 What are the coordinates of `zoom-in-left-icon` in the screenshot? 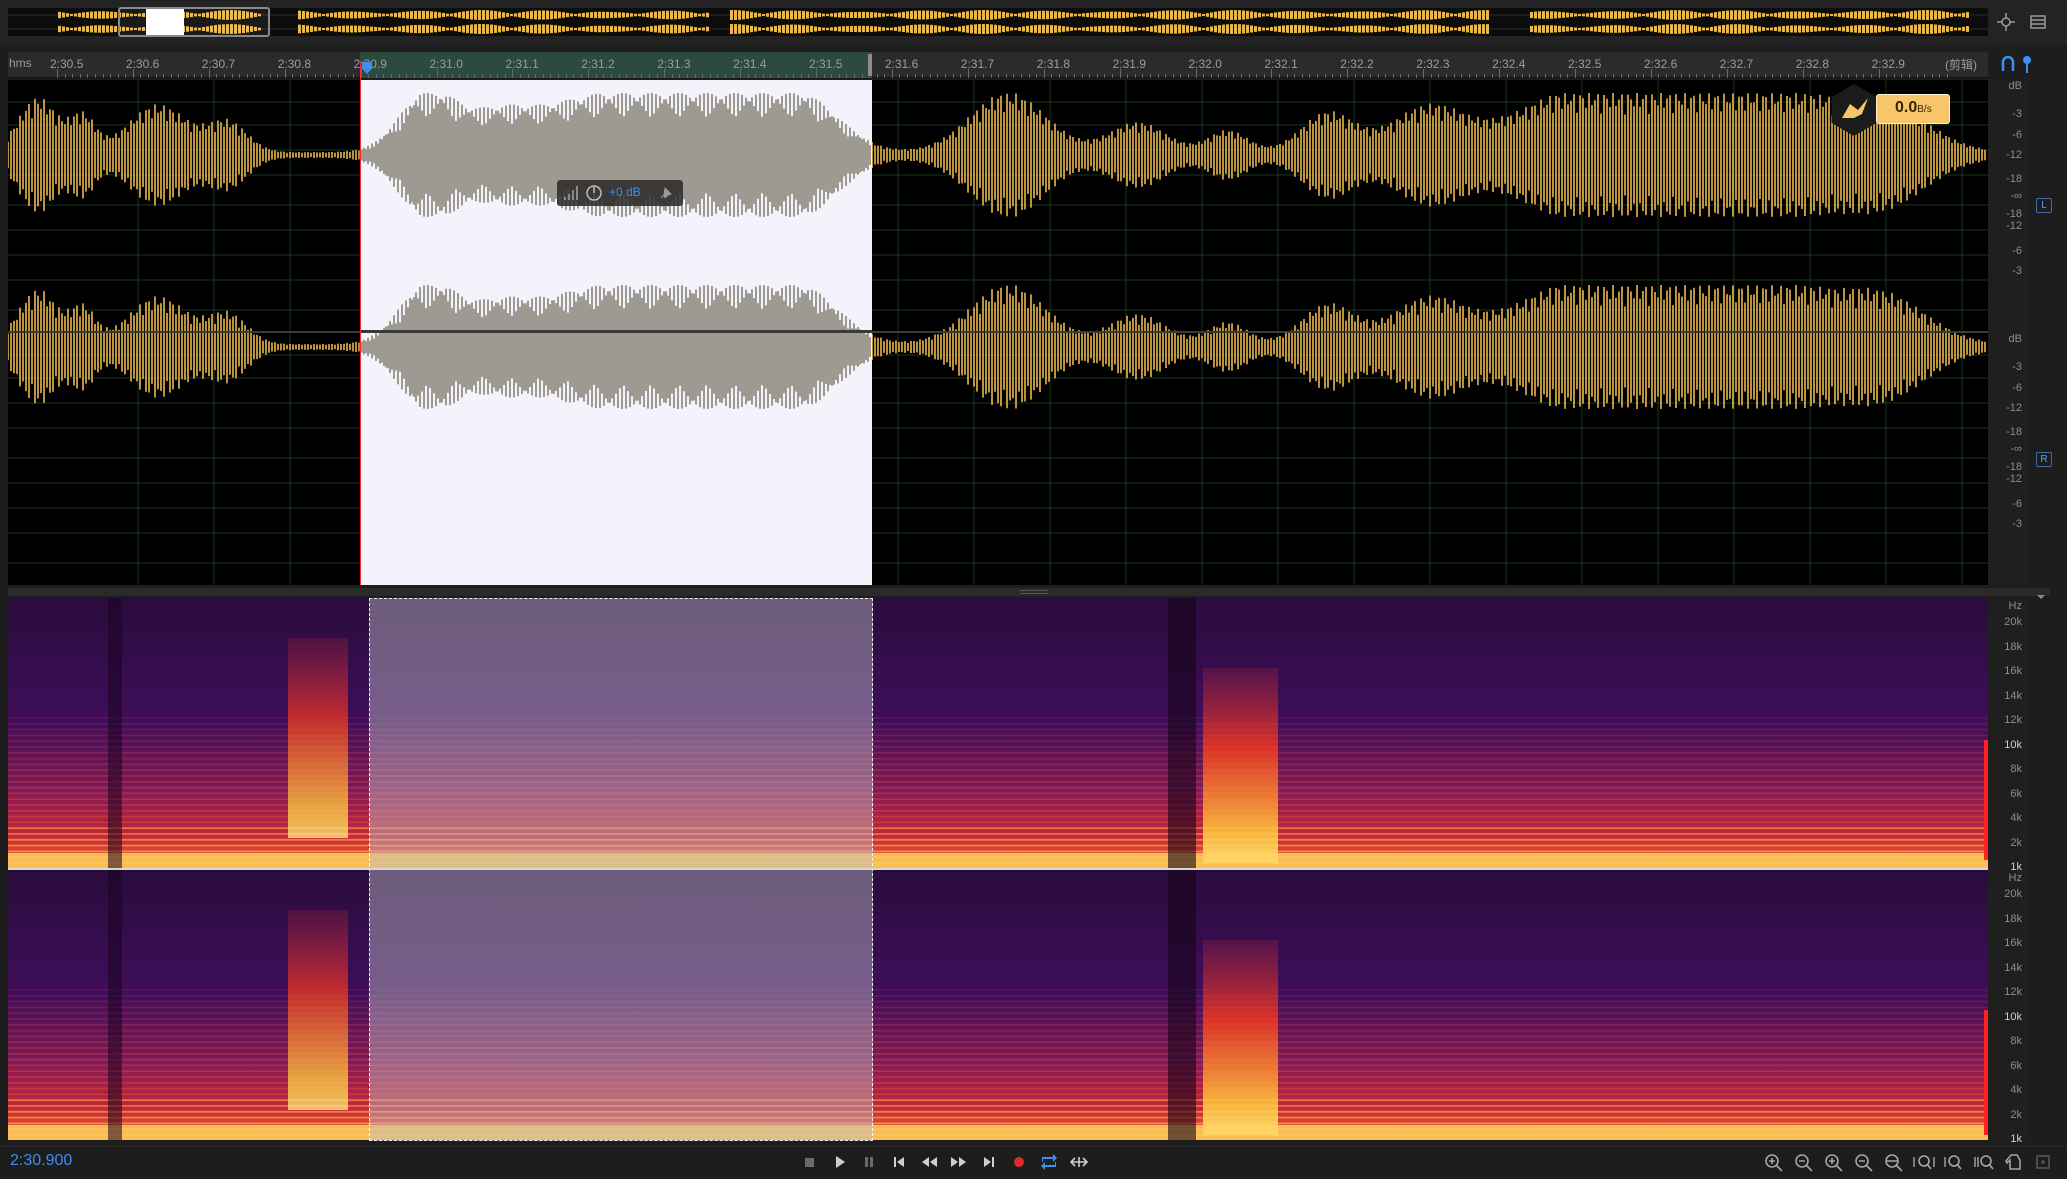 It's located at (1954, 1162).